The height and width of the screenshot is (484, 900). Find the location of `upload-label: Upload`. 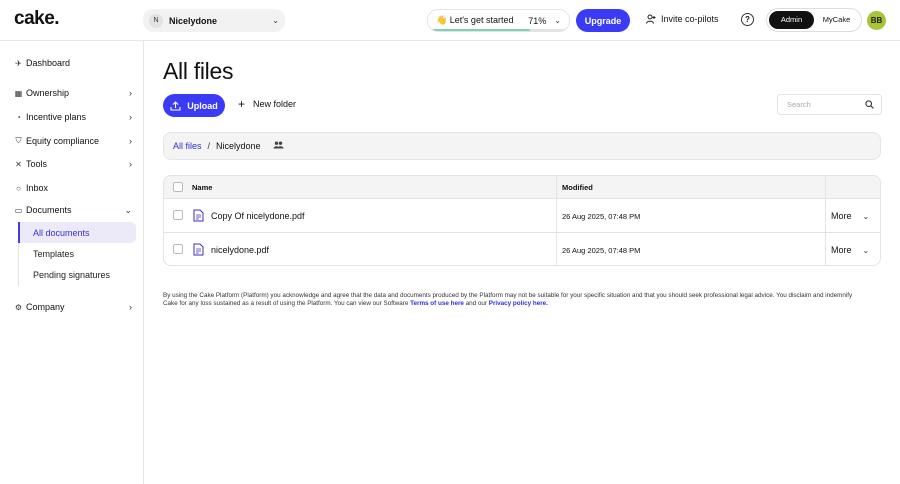

upload-label: Upload is located at coordinates (202, 105).